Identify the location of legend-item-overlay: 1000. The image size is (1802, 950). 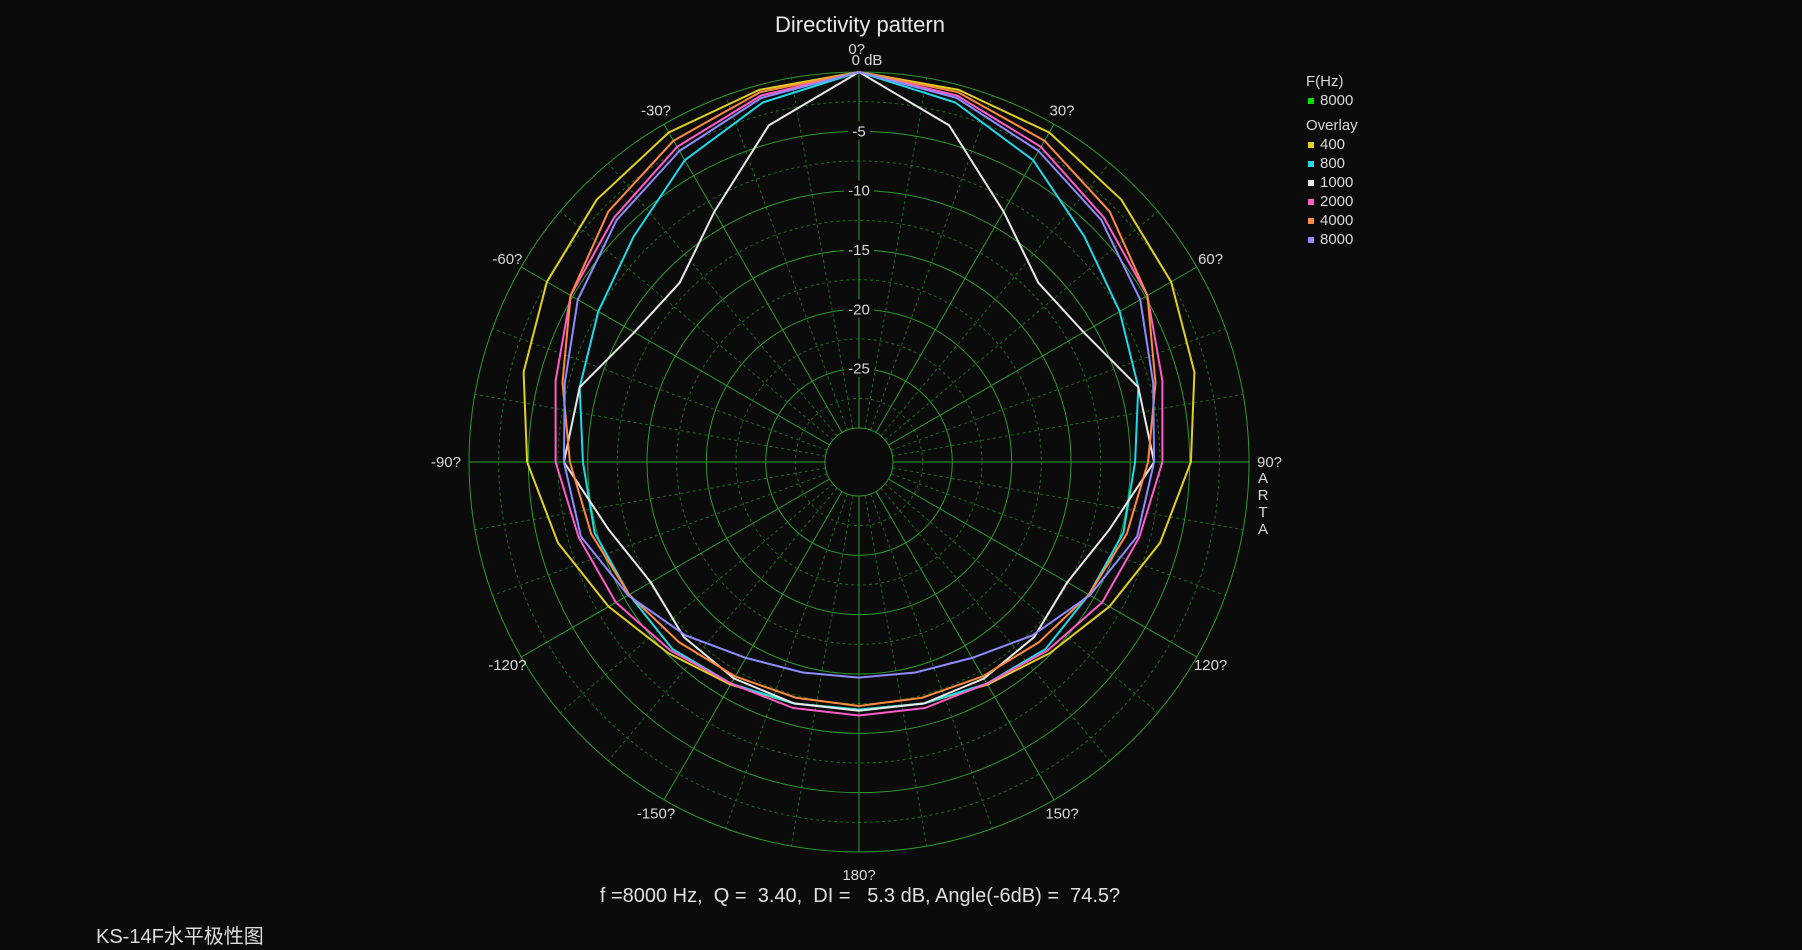
(1332, 182).